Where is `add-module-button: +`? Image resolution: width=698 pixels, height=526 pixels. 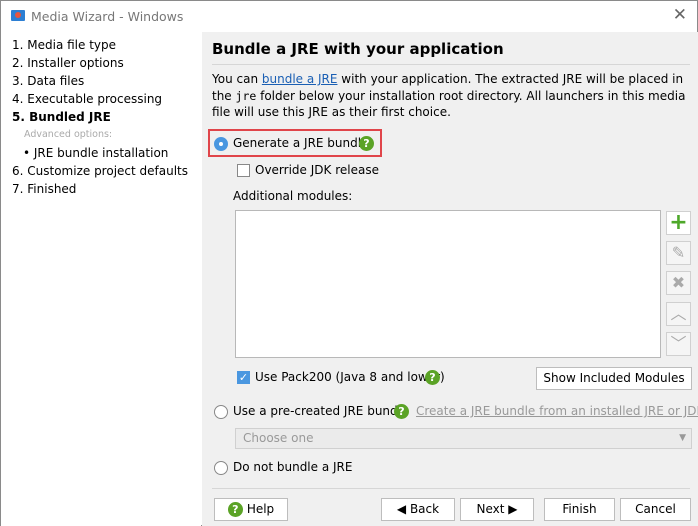 add-module-button: + is located at coordinates (678, 223).